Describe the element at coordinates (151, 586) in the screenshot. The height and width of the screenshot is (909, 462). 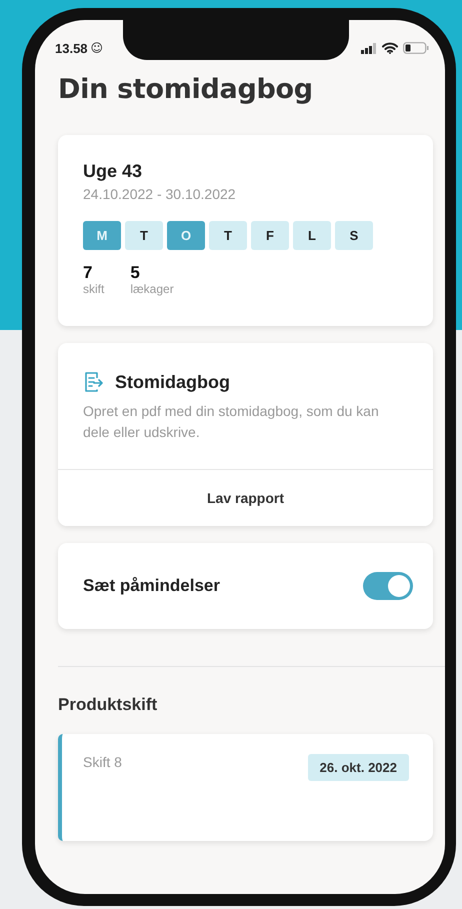
I see `reminder-label: Sæt påmindelser` at that location.